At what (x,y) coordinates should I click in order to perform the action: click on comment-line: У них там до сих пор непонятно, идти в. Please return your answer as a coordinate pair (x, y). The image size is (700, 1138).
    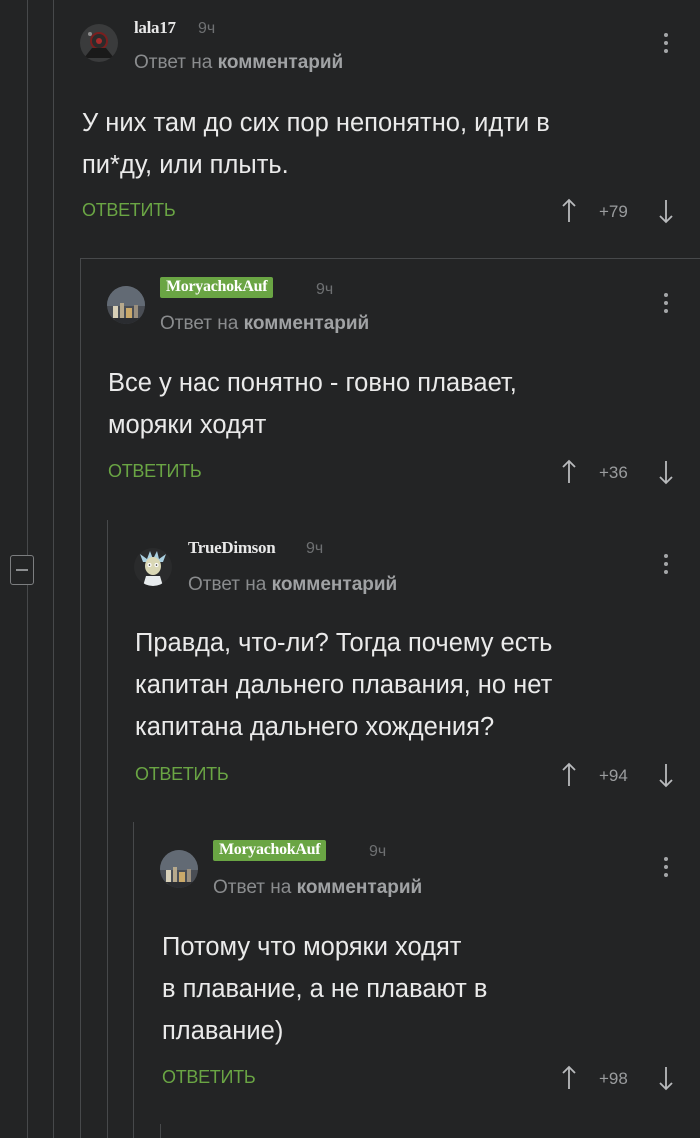
    Looking at the image, I should click on (316, 123).